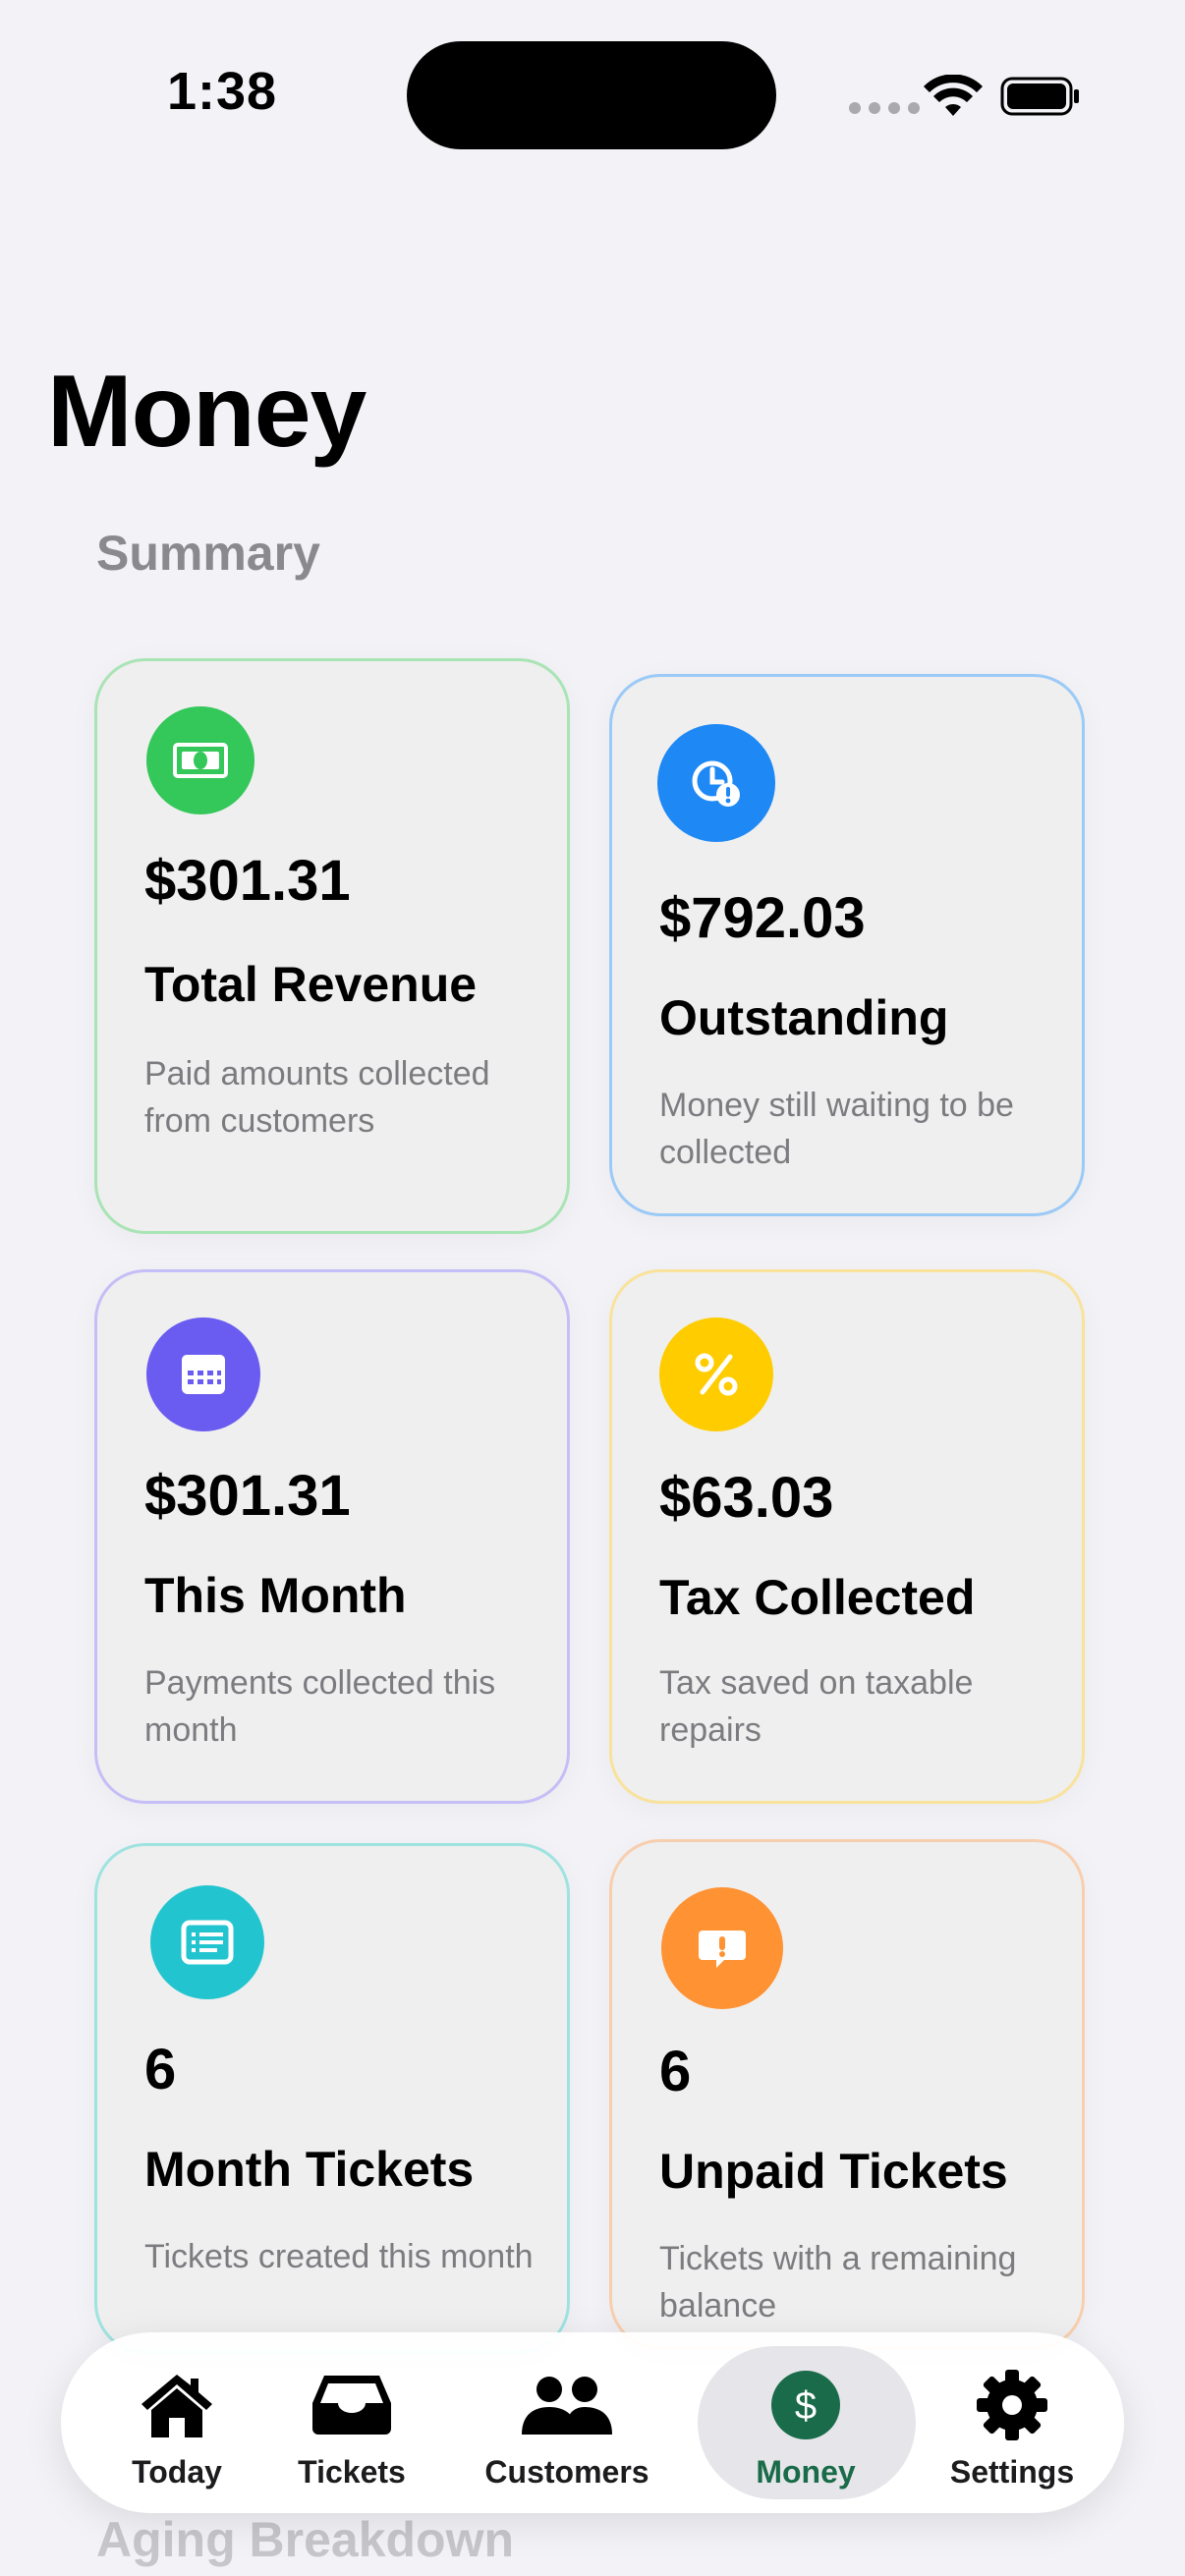 The image size is (1185, 2576). What do you see at coordinates (306, 2539) in the screenshot?
I see `section-header-aging-breakdown: Aging Breakdown` at bounding box center [306, 2539].